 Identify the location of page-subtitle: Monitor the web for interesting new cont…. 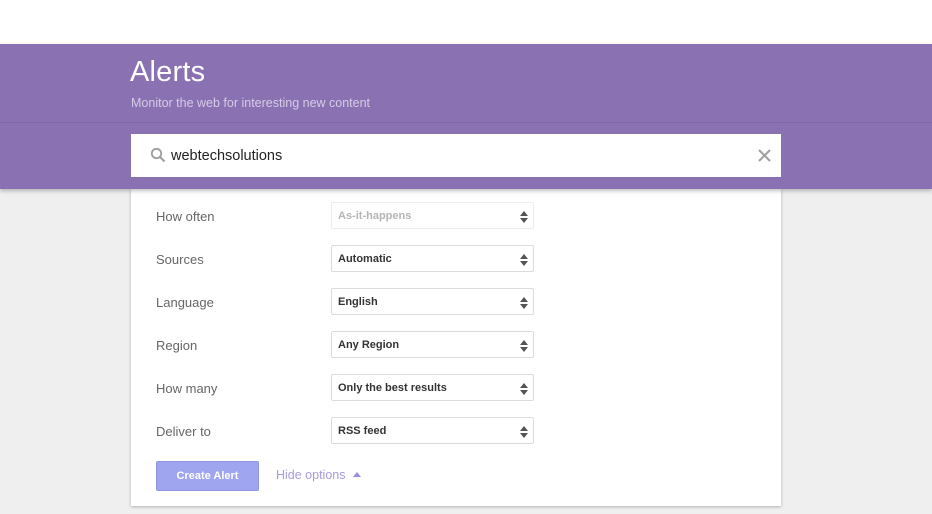
(251, 103).